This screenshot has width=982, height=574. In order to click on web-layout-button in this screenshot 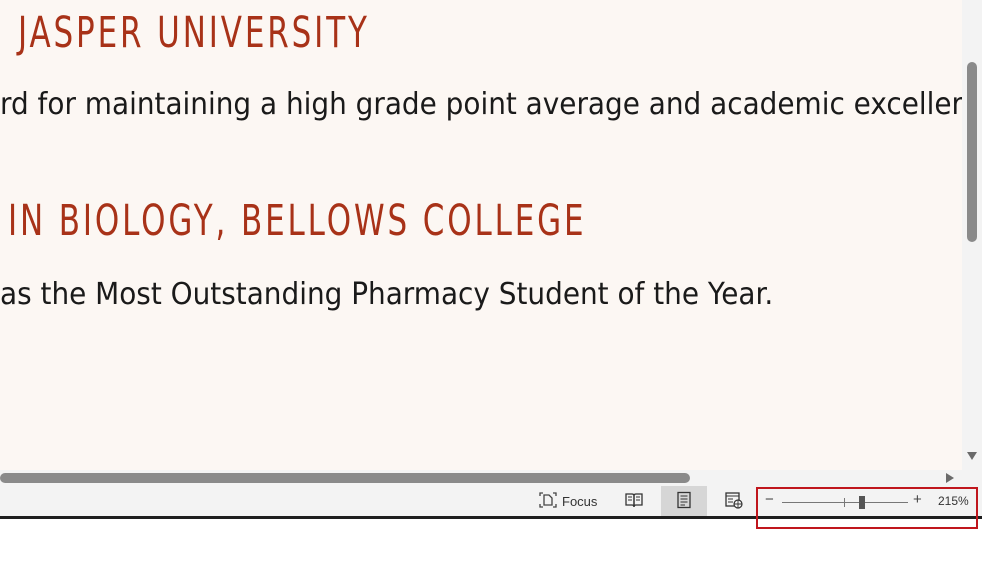, I will do `click(734, 501)`.